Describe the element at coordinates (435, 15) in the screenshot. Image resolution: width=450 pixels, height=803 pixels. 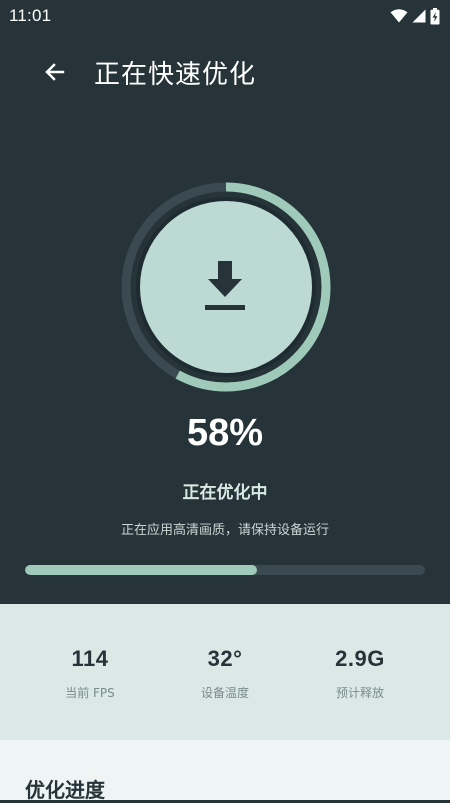
I see `battery-charging-icon` at that location.